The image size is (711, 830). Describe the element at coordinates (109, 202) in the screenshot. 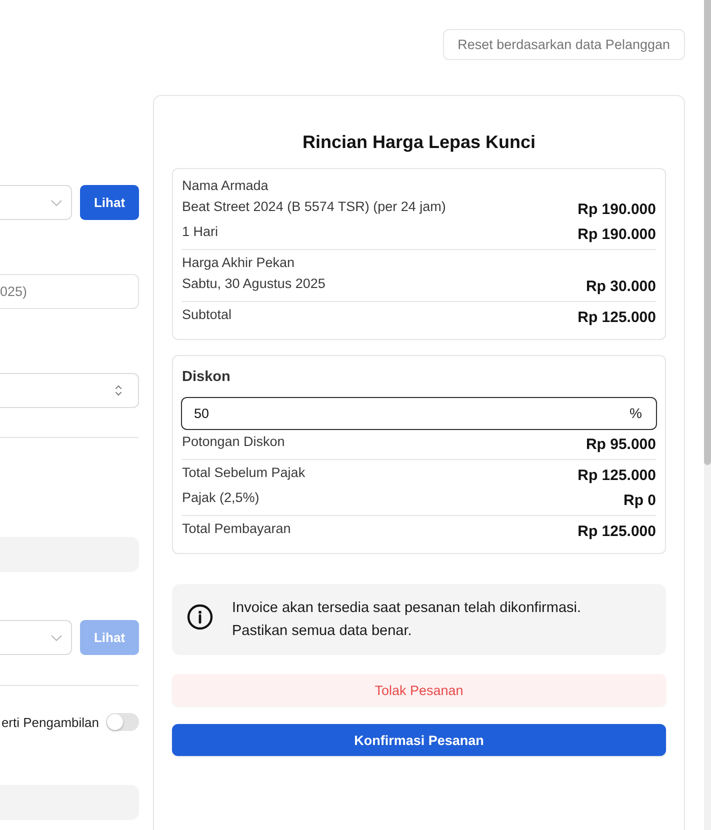

I see `view-button: Lihat` at that location.